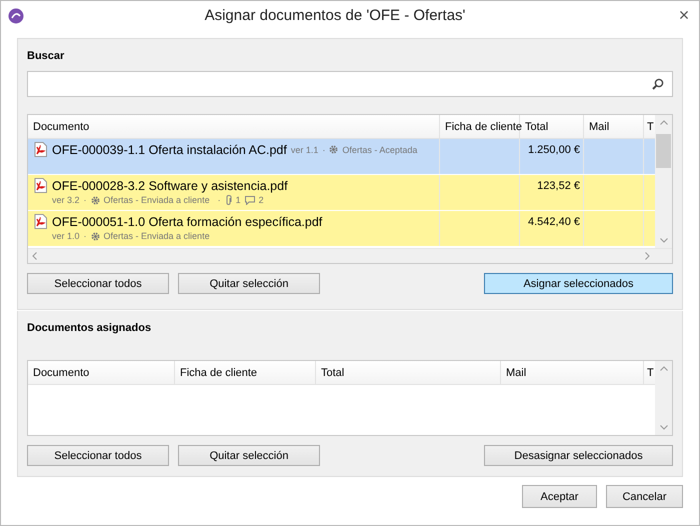 Image resolution: width=700 pixels, height=526 pixels. Describe the element at coordinates (187, 221) in the screenshot. I see `document-name: OFE-000051-1.0 Oferta formación específica.pdf` at that location.